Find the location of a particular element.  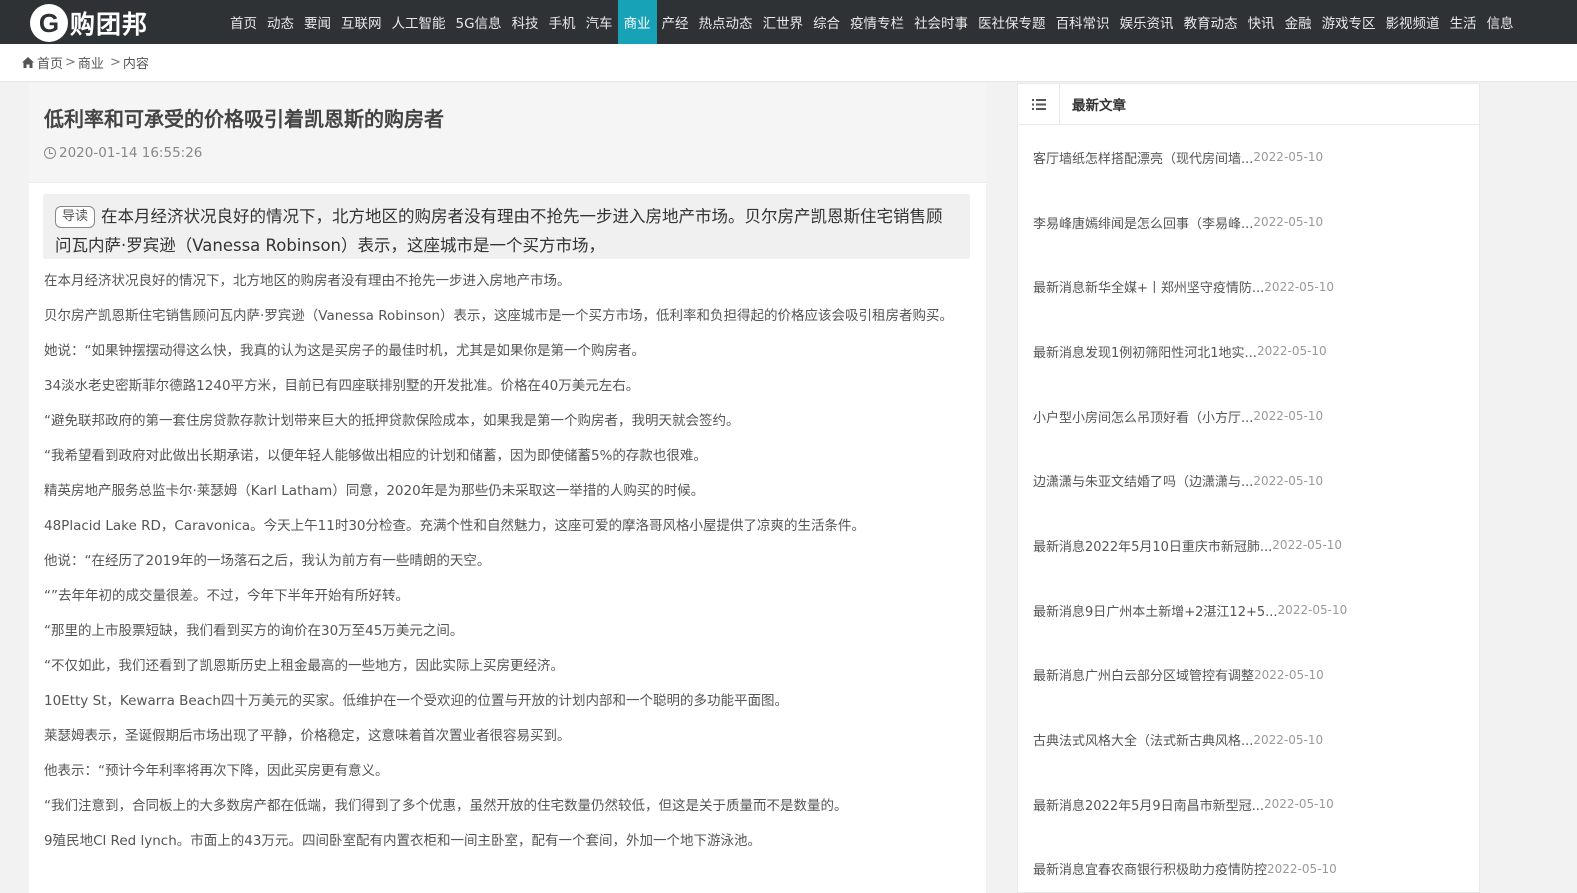

article-date: 2020-01-14 16:55:26 is located at coordinates (123, 153).